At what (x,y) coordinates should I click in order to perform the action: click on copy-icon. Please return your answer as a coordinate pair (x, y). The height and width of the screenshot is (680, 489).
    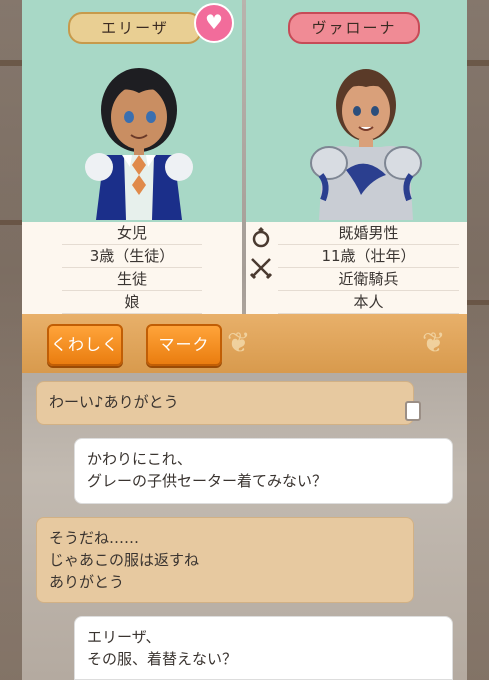
    Looking at the image, I should click on (413, 411).